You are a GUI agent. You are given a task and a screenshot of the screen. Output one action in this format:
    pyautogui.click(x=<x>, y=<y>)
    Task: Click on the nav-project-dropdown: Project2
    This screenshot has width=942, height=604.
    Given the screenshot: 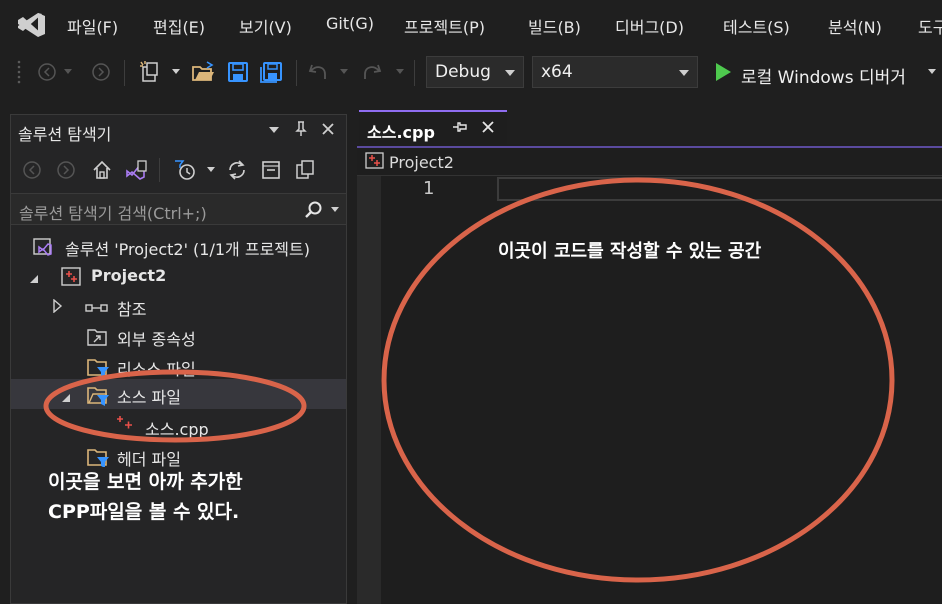 What is the action you would take?
    pyautogui.click(x=421, y=162)
    